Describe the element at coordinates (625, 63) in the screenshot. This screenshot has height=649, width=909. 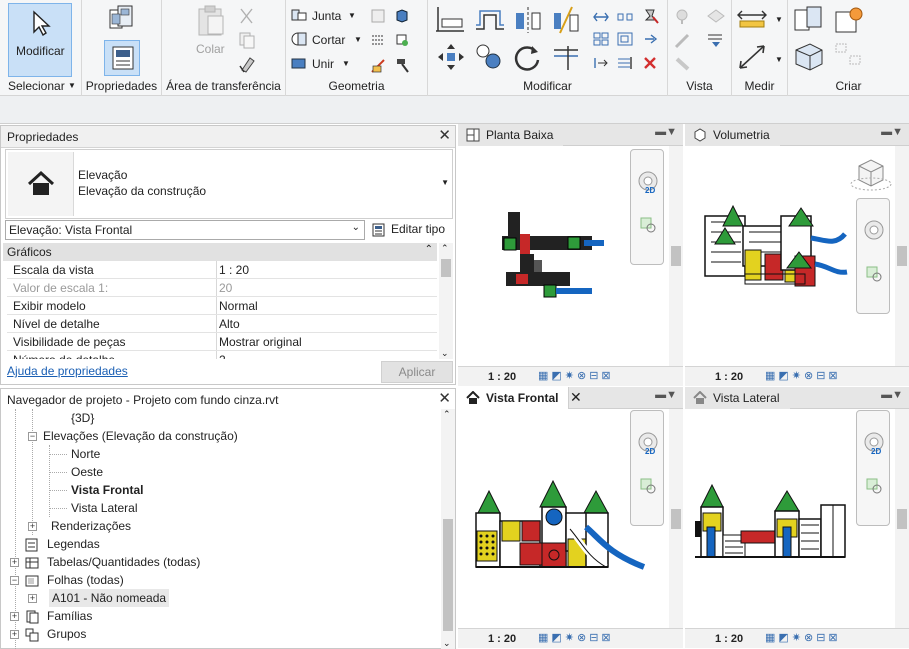
I see `trim-multiple-icon` at that location.